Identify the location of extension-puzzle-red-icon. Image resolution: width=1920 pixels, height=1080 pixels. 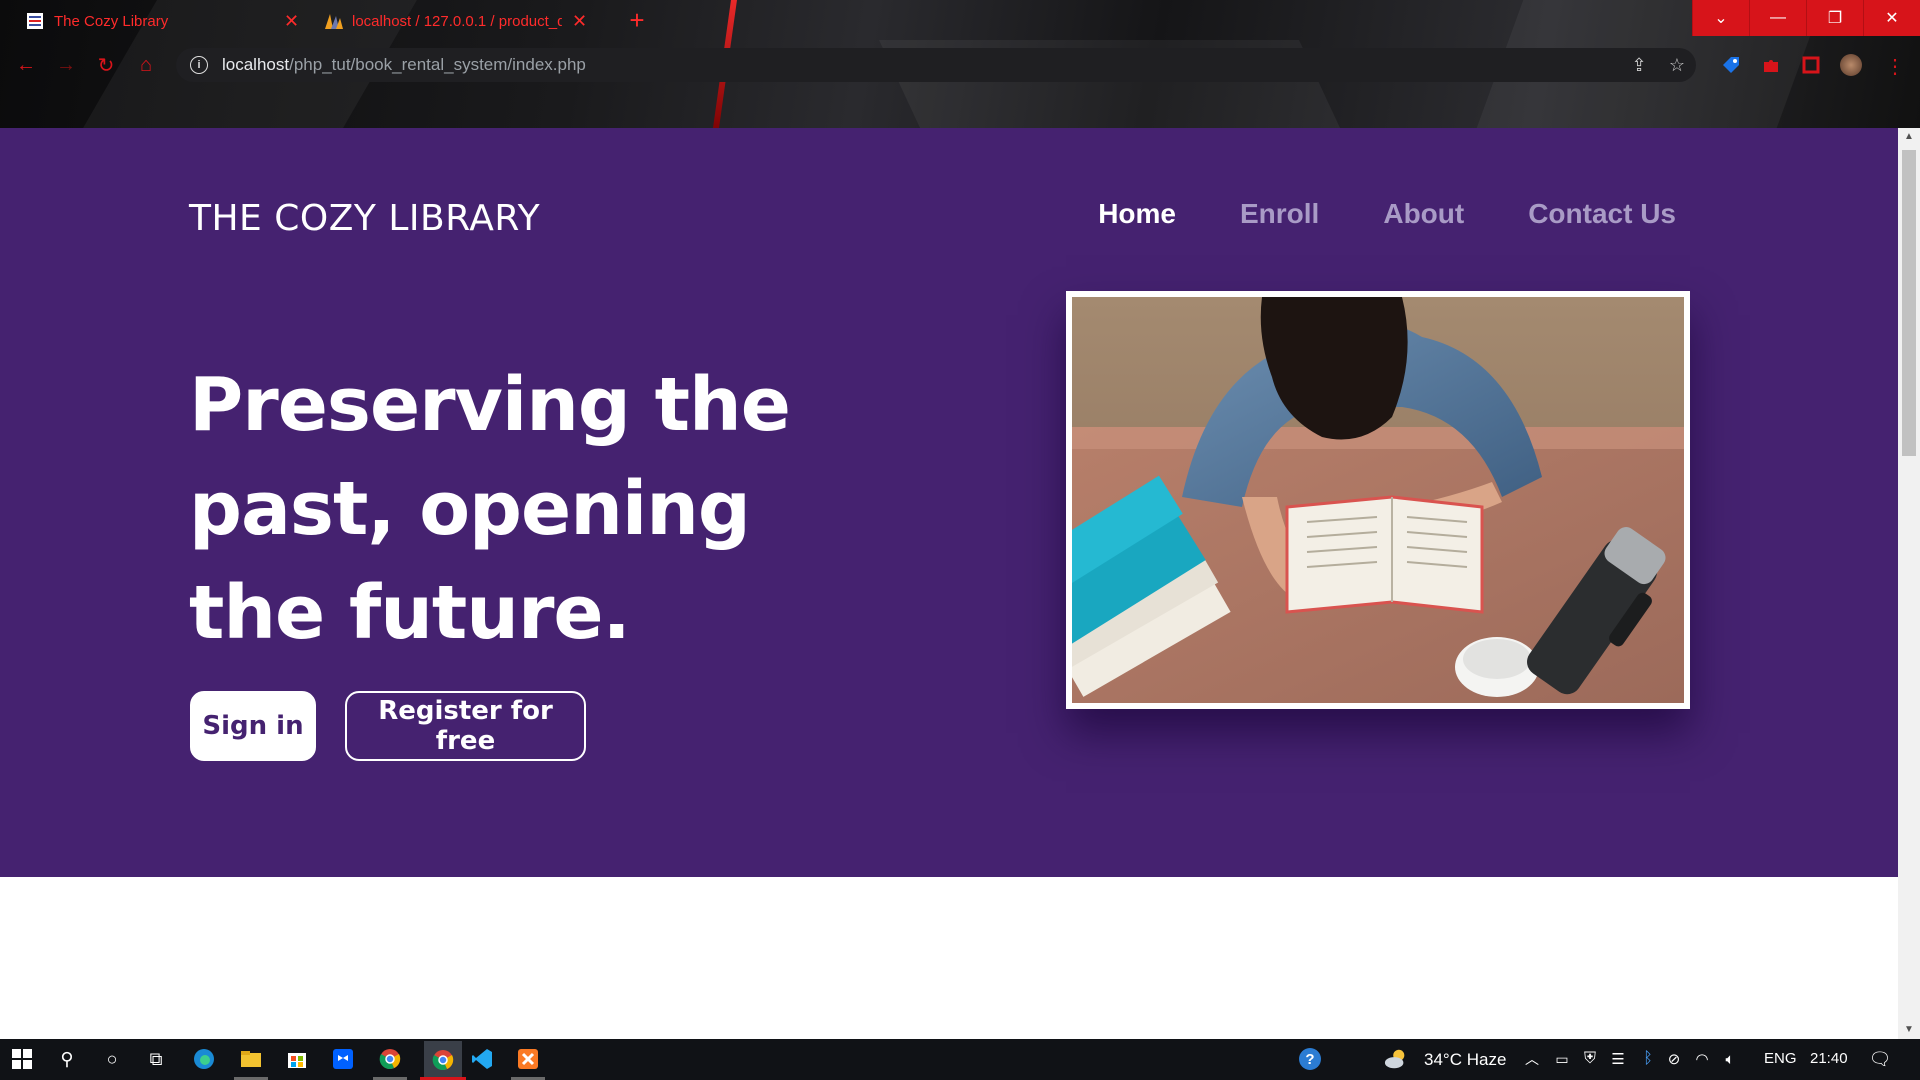
(1771, 65).